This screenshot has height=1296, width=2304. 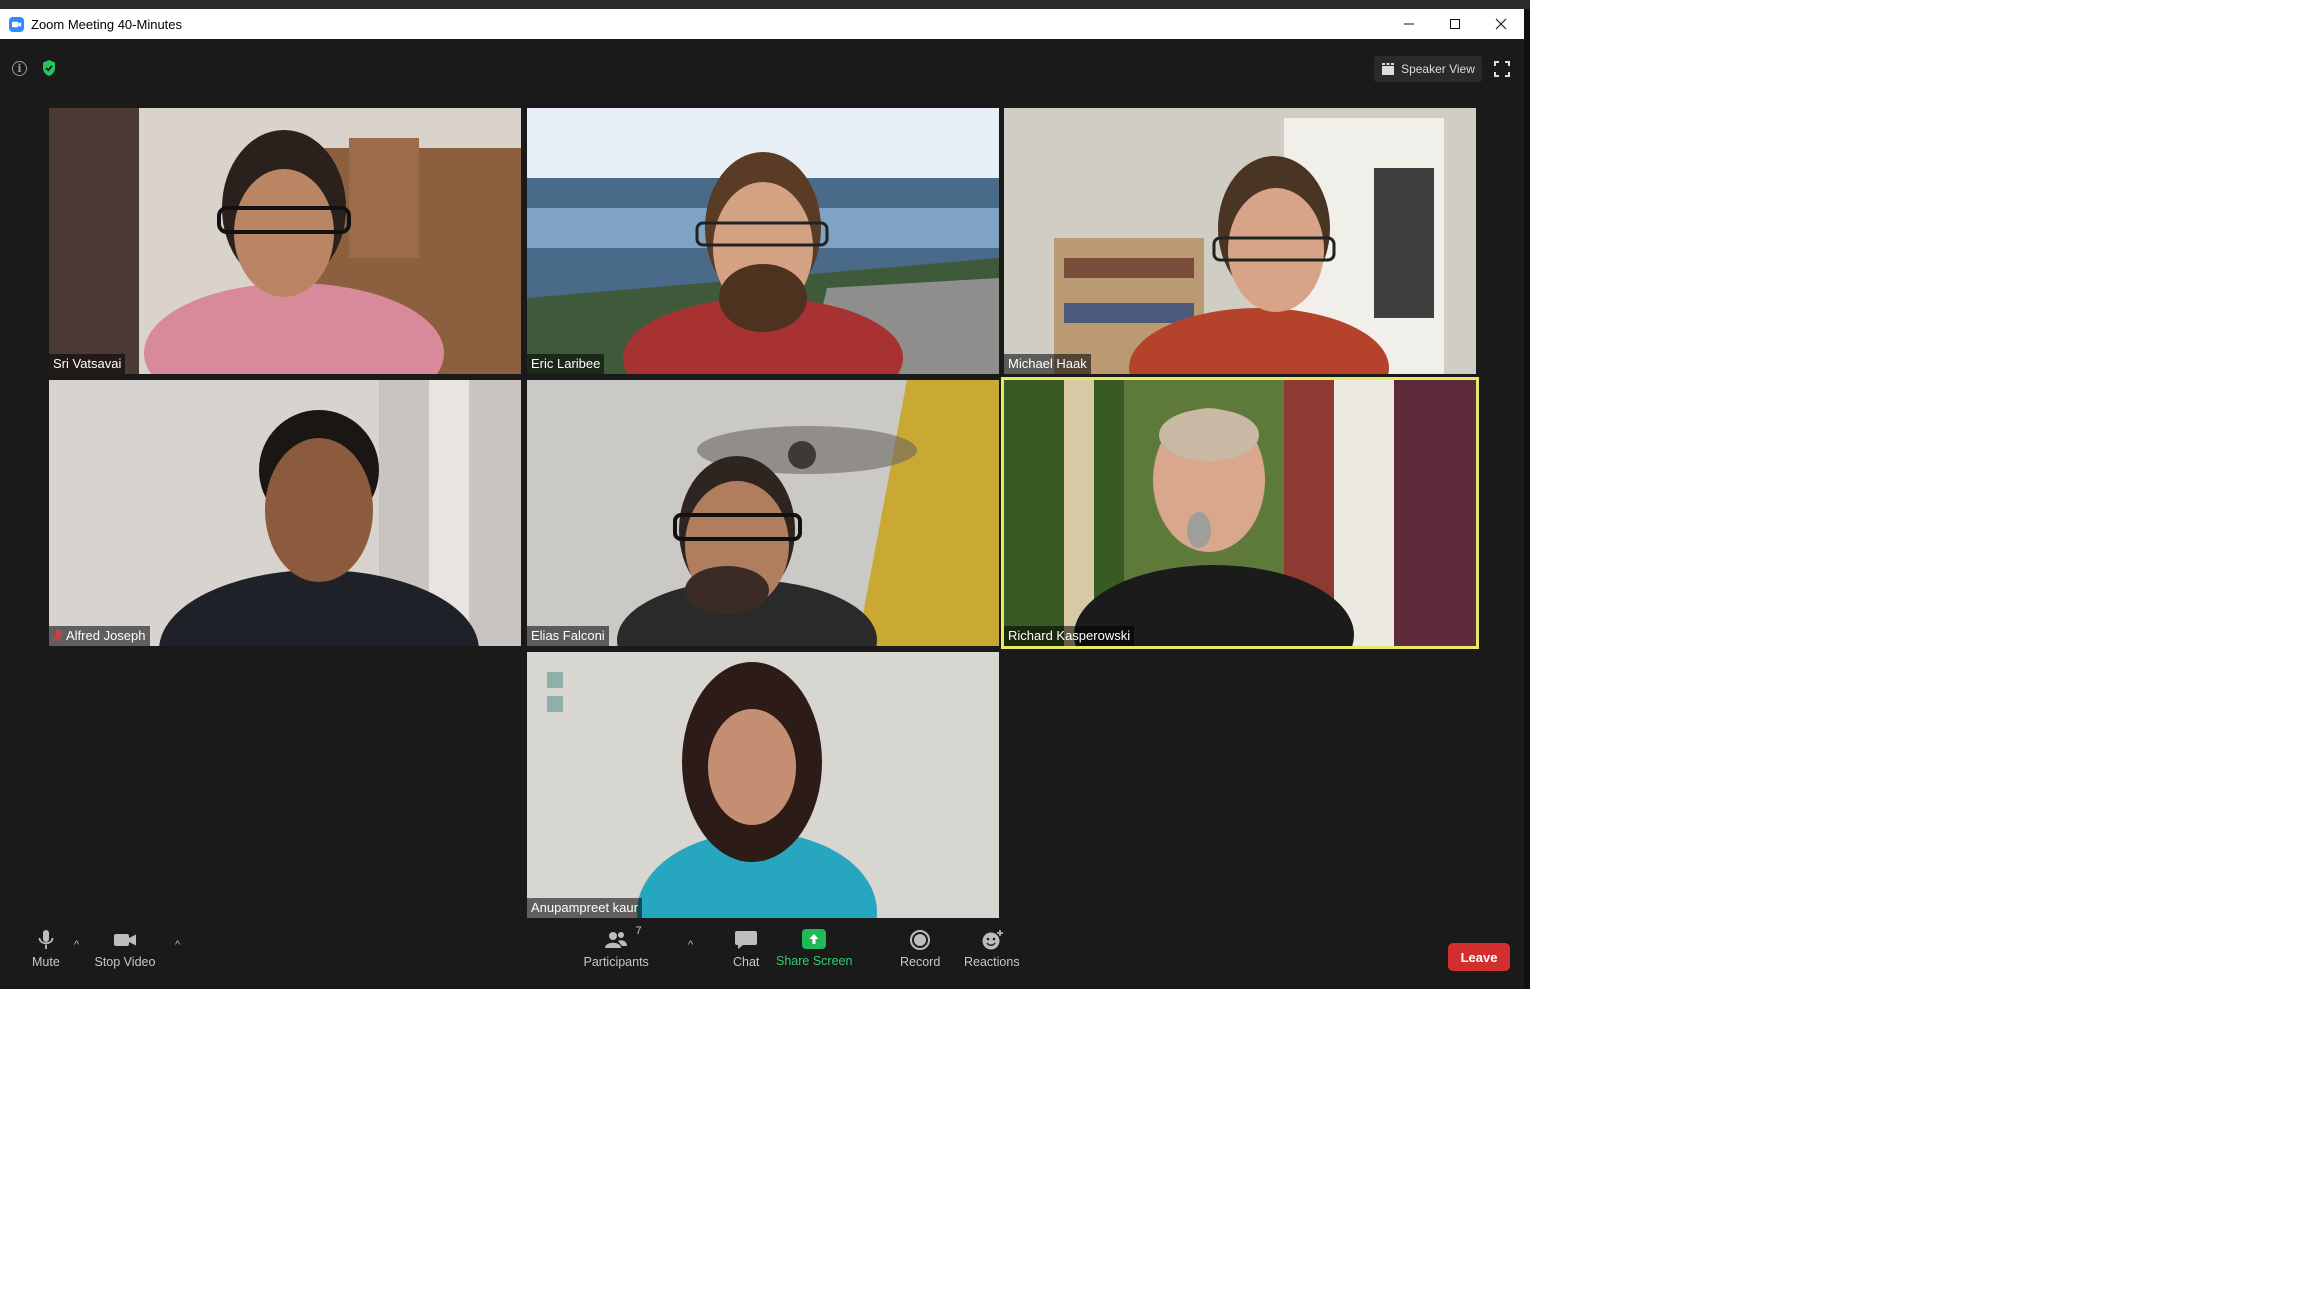 I want to click on participant-name: Anupampreet kaur, so click(x=584, y=907).